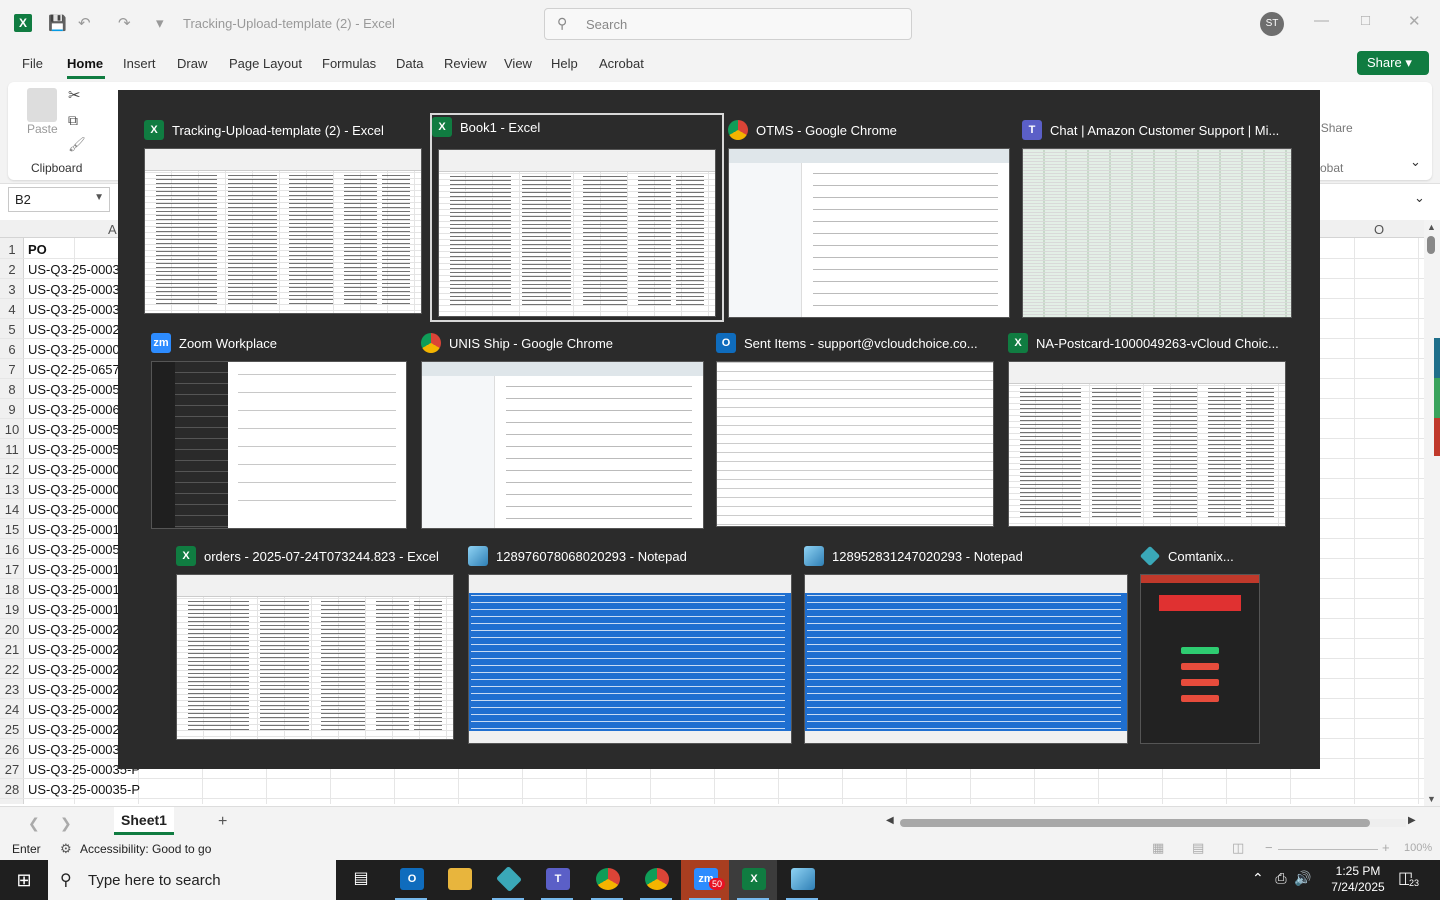  What do you see at coordinates (74, 95) in the screenshot?
I see `cut-icon: ✂` at bounding box center [74, 95].